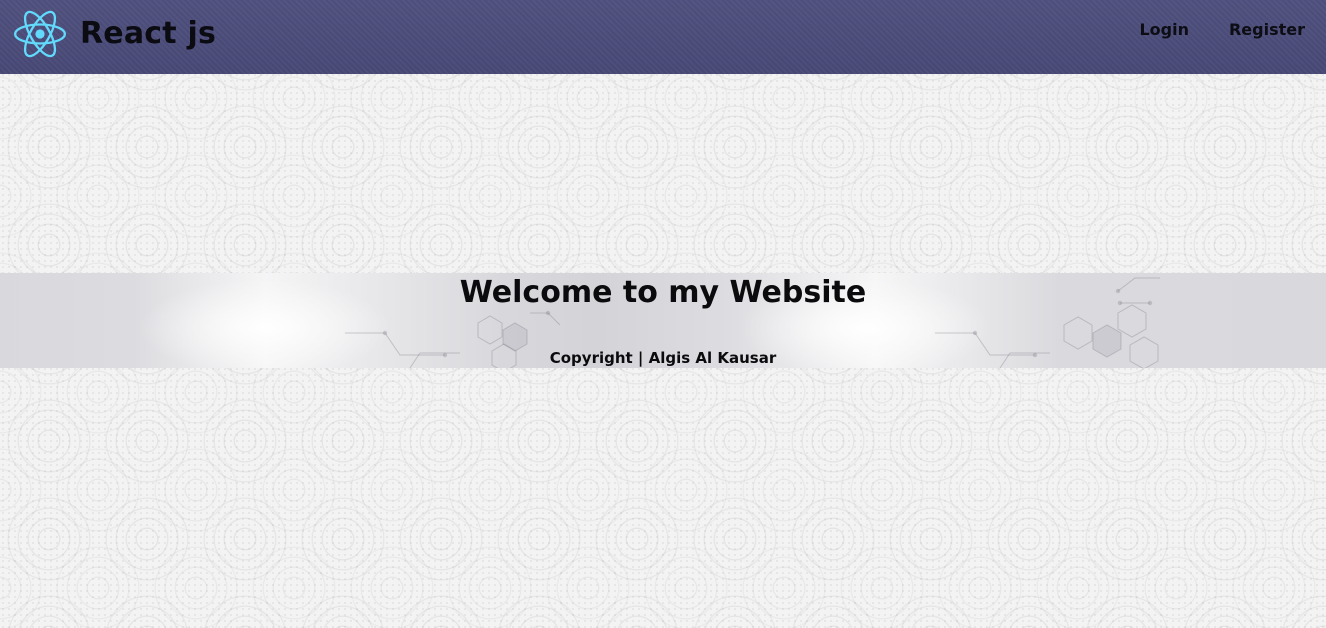  Describe the element at coordinates (663, 358) in the screenshot. I see `copyright-text: Copyright | Algis Al Kausar` at that location.